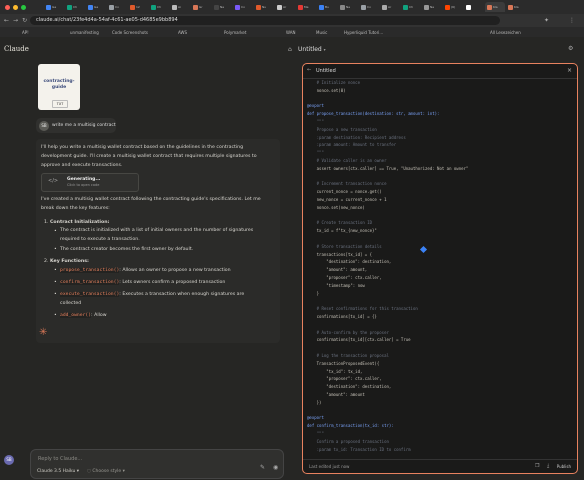 This screenshot has width=584, height=480. What do you see at coordinates (16, 49) in the screenshot?
I see `brand-logo: Claude` at bounding box center [16, 49].